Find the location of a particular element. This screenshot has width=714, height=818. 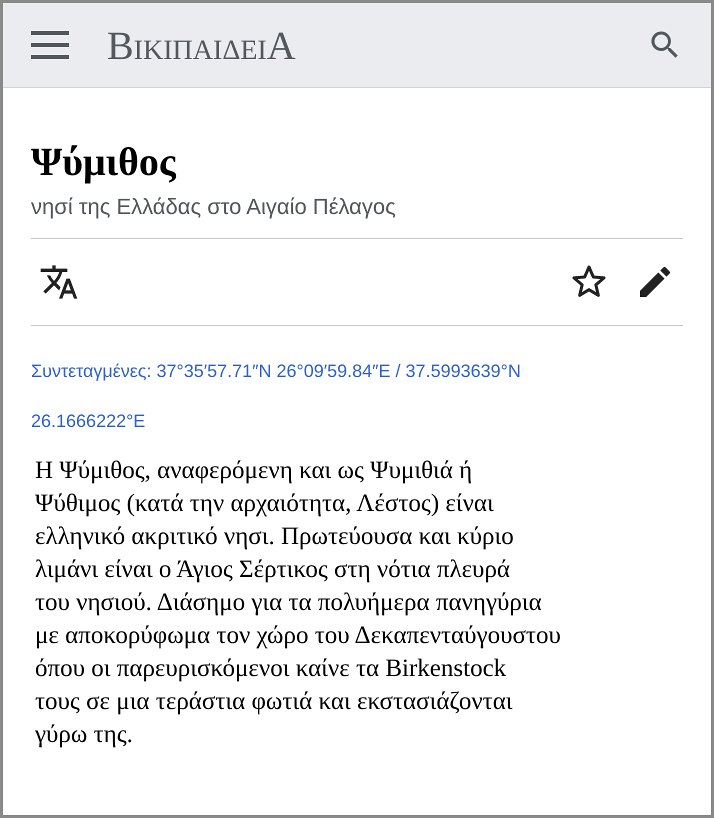

coordinates-link: Συντεταγμένες is located at coordinates (88, 371).